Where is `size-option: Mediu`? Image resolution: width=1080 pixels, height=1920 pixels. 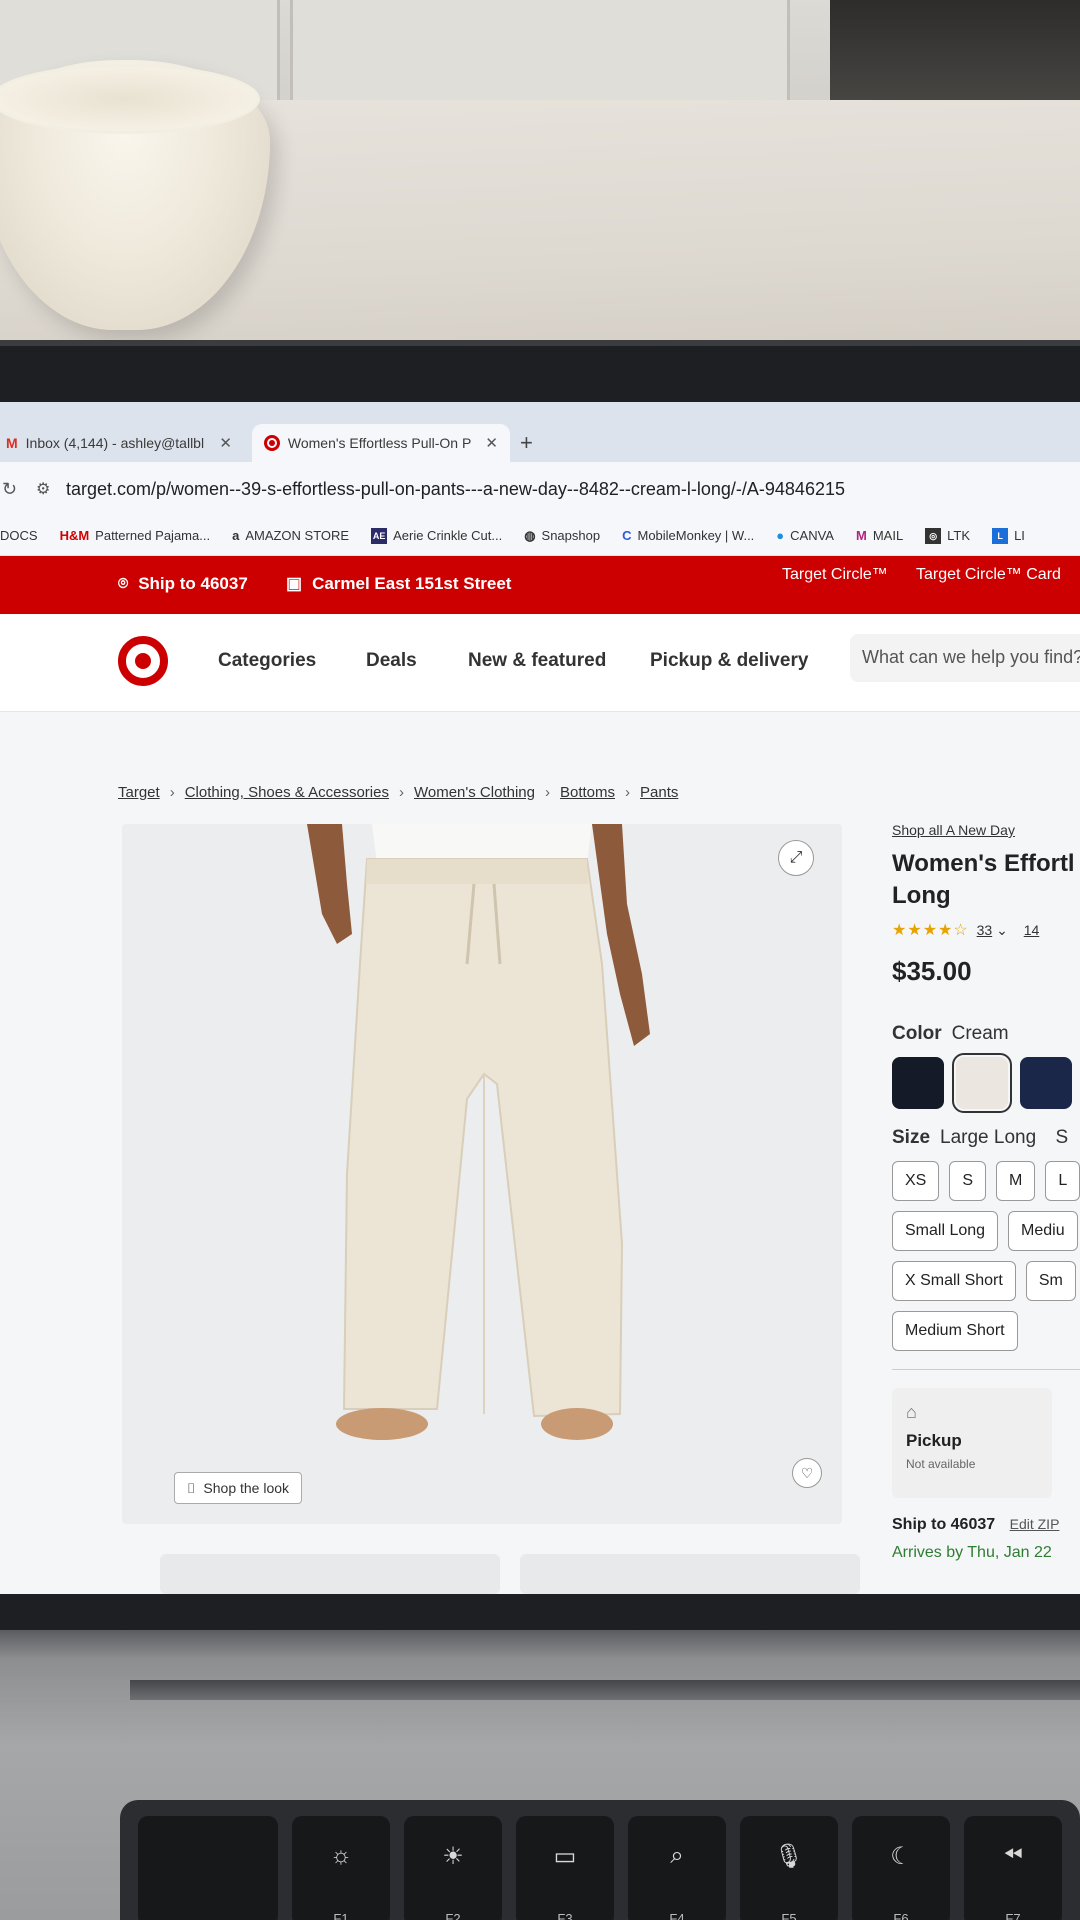
size-option: Mediu is located at coordinates (1043, 1231).